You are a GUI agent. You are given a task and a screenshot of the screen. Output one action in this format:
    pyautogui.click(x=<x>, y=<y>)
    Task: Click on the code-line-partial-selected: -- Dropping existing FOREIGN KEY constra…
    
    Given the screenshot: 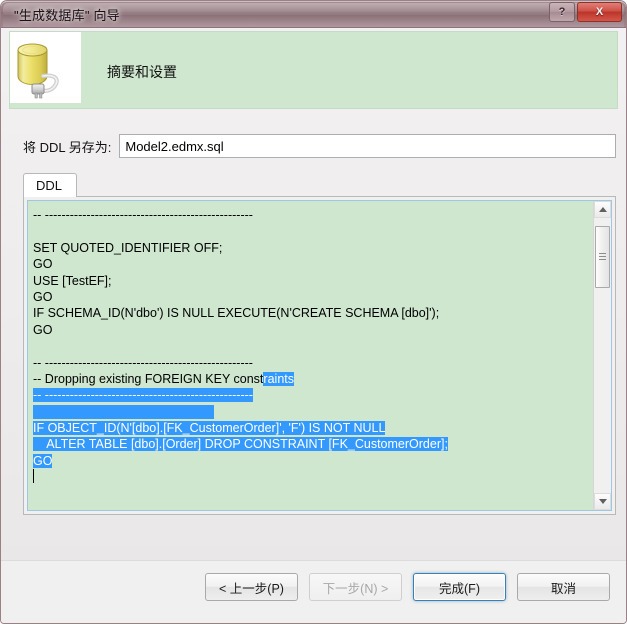 What is the action you would take?
    pyautogui.click(x=313, y=379)
    